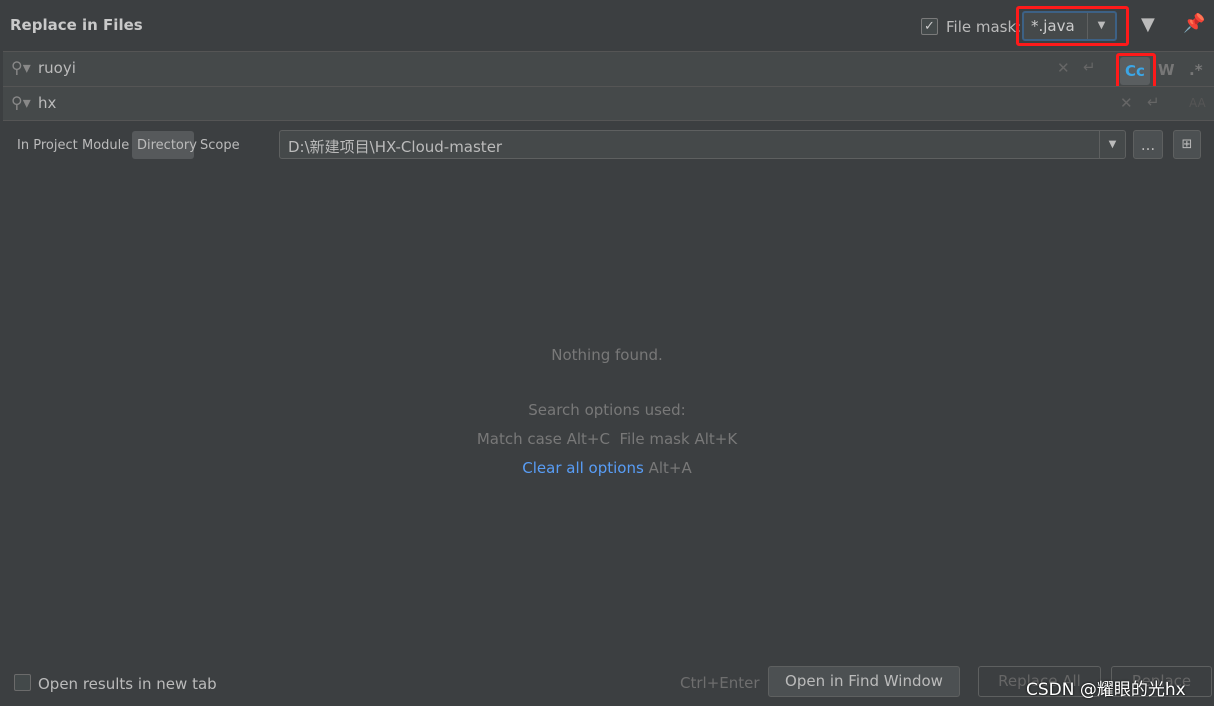 Image resolution: width=1214 pixels, height=706 pixels. Describe the element at coordinates (929, 26) in the screenshot. I see `file-mask-checkbox: ✓` at that location.